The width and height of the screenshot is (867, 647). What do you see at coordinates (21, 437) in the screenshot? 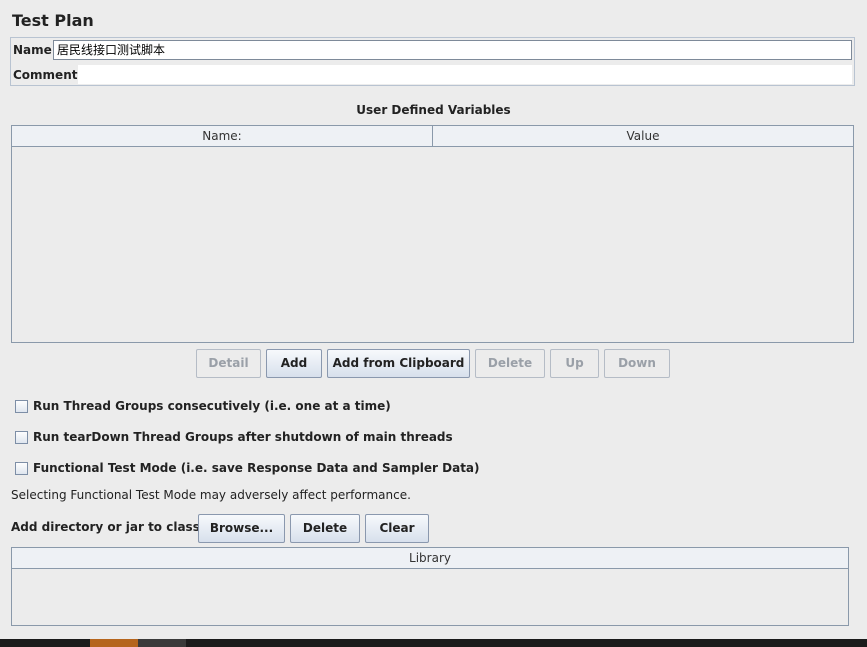
I see `run-teardown-checkbox` at bounding box center [21, 437].